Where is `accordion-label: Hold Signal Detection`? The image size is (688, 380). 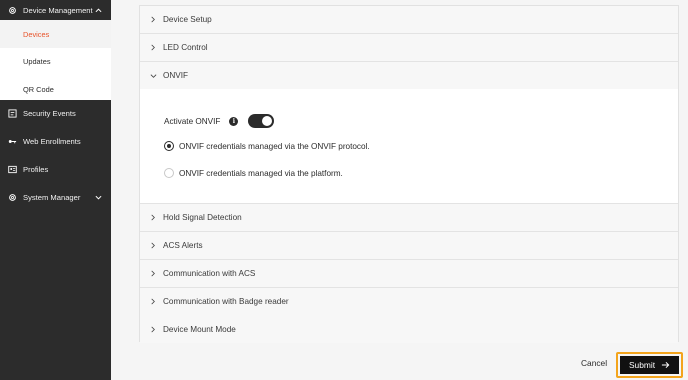
accordion-label: Hold Signal Detection is located at coordinates (202, 217).